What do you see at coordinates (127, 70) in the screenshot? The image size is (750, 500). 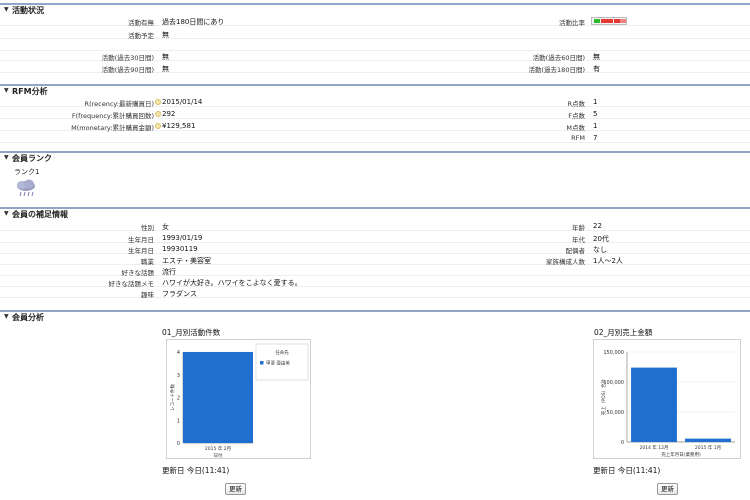 I see `field-label: 活動(過去90日間)` at bounding box center [127, 70].